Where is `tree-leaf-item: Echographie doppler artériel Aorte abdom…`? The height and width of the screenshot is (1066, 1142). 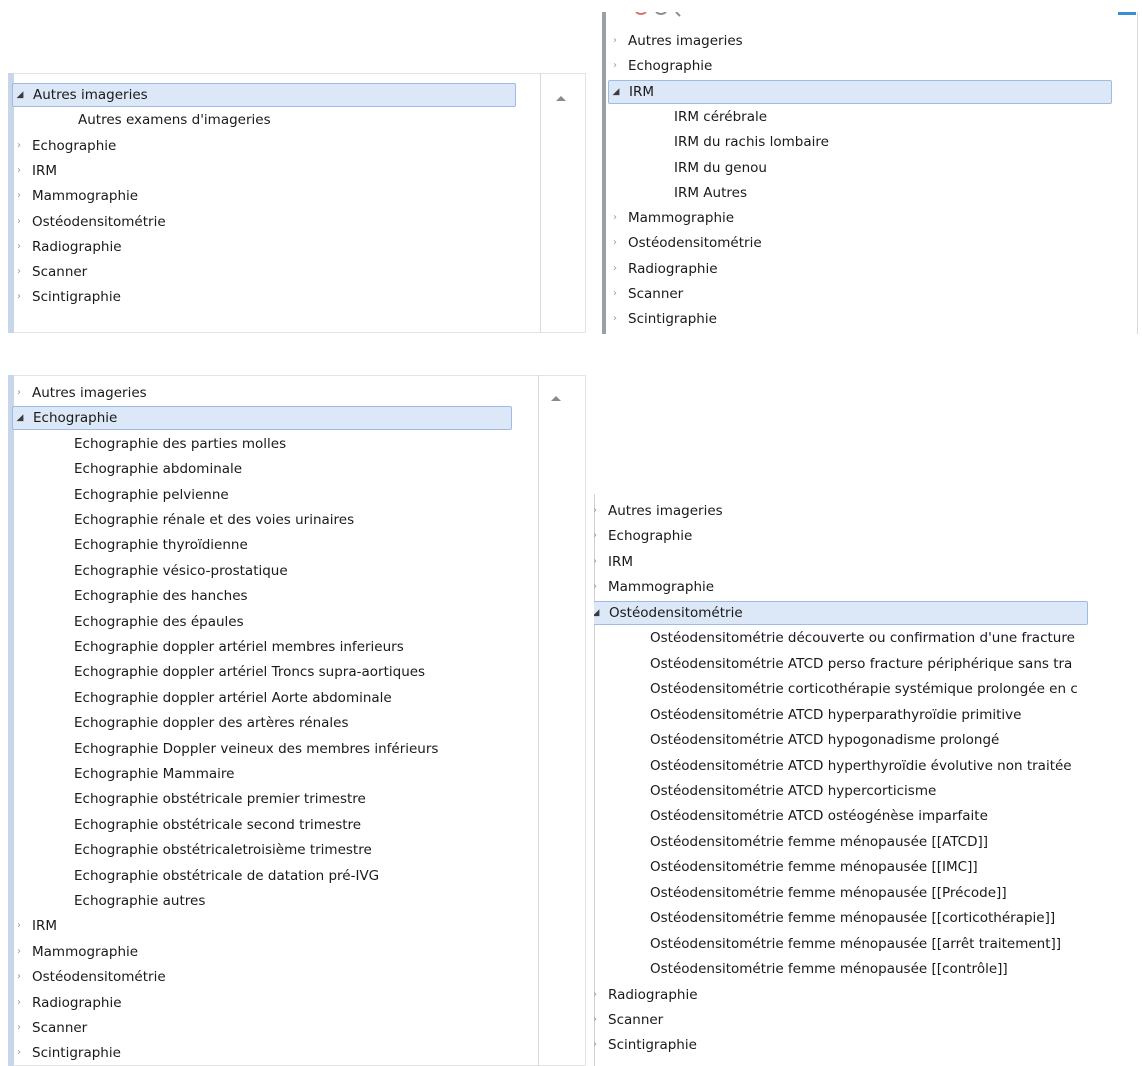 tree-leaf-item: Echographie doppler artériel Aorte abdom… is located at coordinates (233, 698).